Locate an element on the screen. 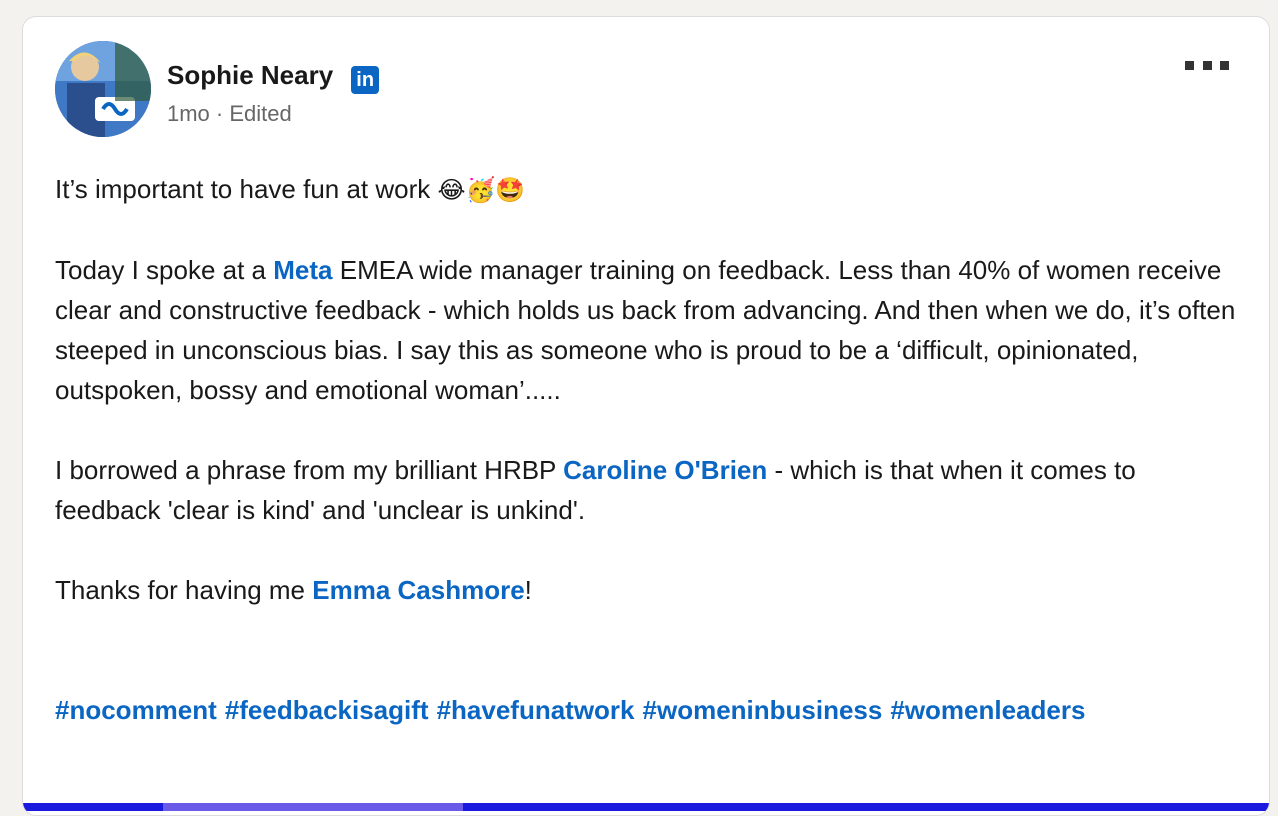  post-paragraph-3: Thanks for having me Emma Cashmore! is located at coordinates (650, 590).